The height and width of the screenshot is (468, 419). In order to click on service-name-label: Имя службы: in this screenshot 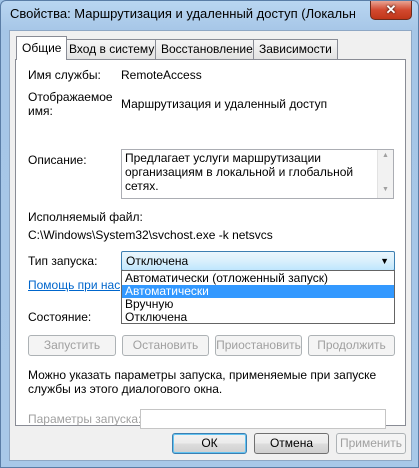, I will do `click(64, 75)`.